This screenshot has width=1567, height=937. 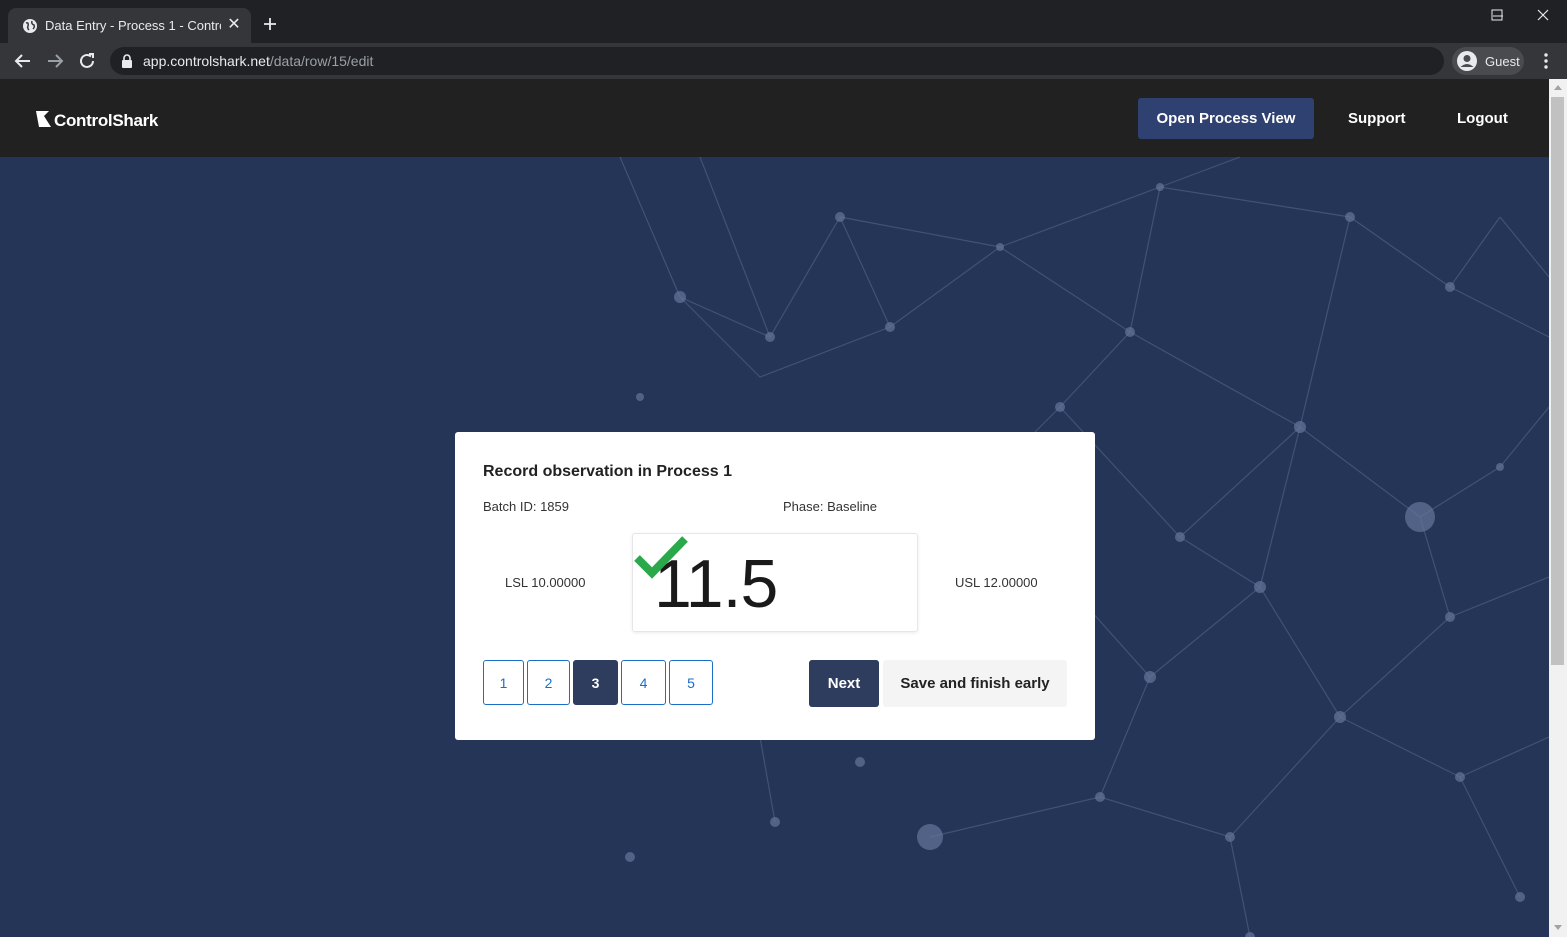 What do you see at coordinates (1557, 381) in the screenshot?
I see `scroll-thumb` at bounding box center [1557, 381].